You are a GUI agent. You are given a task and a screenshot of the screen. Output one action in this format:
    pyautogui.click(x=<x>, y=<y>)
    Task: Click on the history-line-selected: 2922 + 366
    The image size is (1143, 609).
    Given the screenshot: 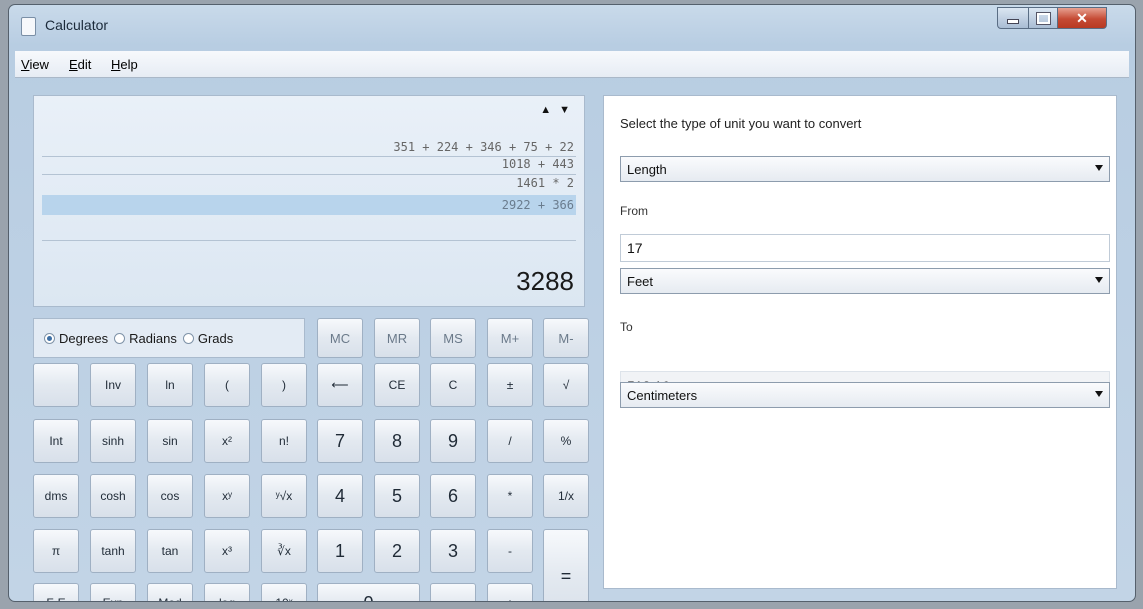 What is the action you would take?
    pyautogui.click(x=309, y=205)
    